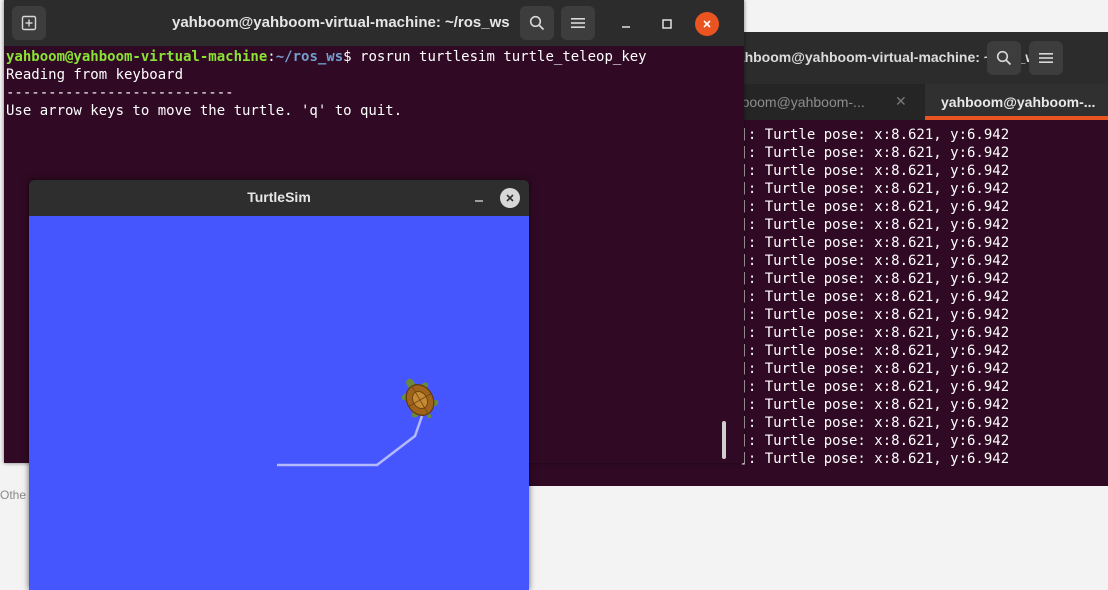 This screenshot has height=590, width=1108. I want to click on output-line: Reading from keyboard, so click(95, 75).